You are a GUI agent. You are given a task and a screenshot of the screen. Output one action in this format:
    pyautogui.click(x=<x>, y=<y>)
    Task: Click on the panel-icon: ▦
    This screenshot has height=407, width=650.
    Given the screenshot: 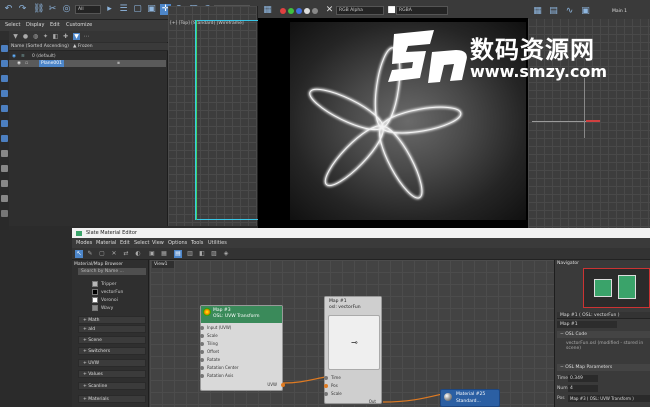 What is the action you would take?
    pyautogui.click(x=537, y=11)
    